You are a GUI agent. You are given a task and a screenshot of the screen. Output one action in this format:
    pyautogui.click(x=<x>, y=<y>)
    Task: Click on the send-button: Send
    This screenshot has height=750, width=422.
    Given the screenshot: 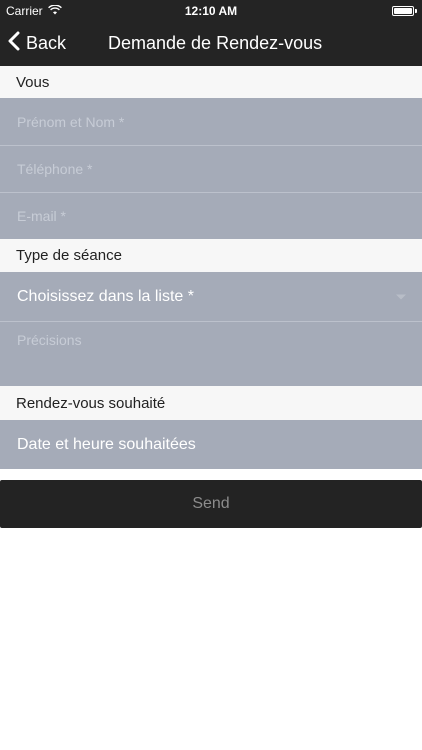 What is the action you would take?
    pyautogui.click(x=211, y=504)
    